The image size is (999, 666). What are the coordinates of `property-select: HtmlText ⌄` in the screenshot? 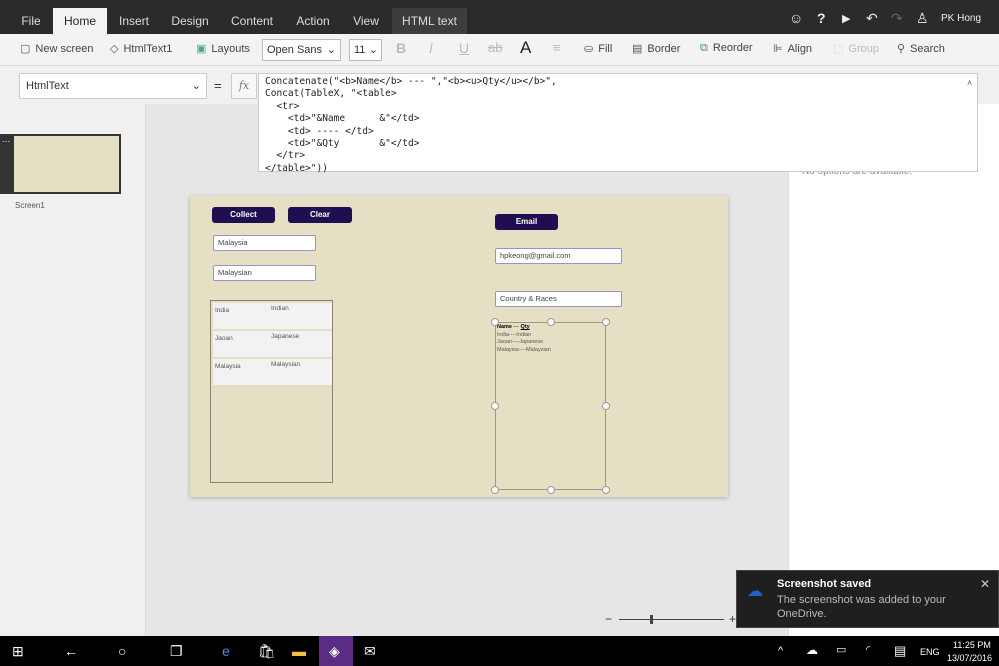 It's located at (113, 86).